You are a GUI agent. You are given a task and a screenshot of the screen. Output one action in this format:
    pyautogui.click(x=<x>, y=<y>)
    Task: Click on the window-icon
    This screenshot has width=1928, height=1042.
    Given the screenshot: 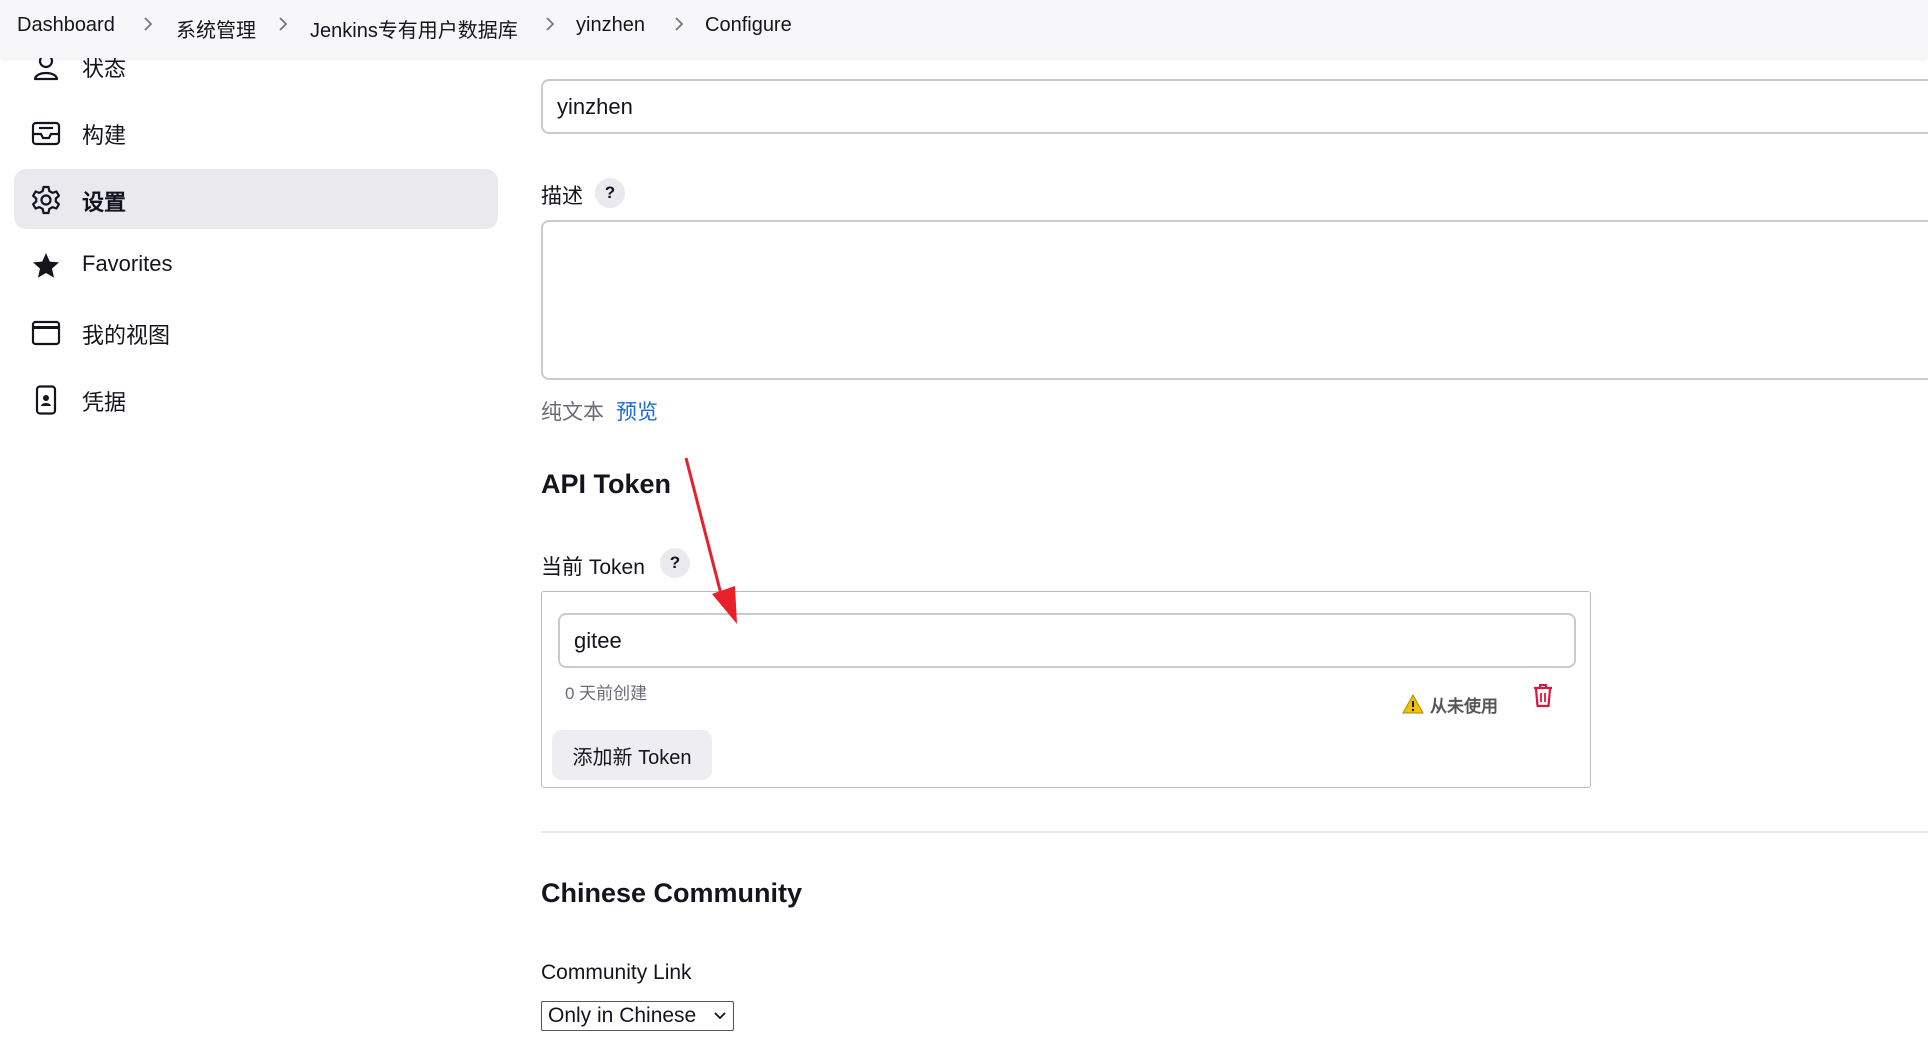 What is the action you would take?
    pyautogui.click(x=46, y=333)
    